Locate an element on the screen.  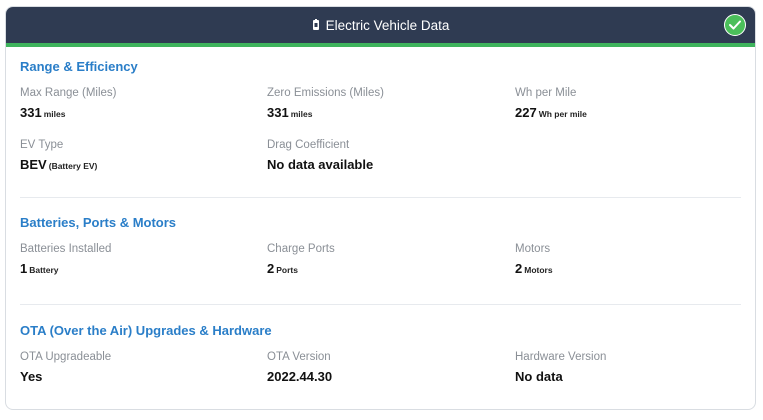
value-text: Yes is located at coordinates (31, 376).